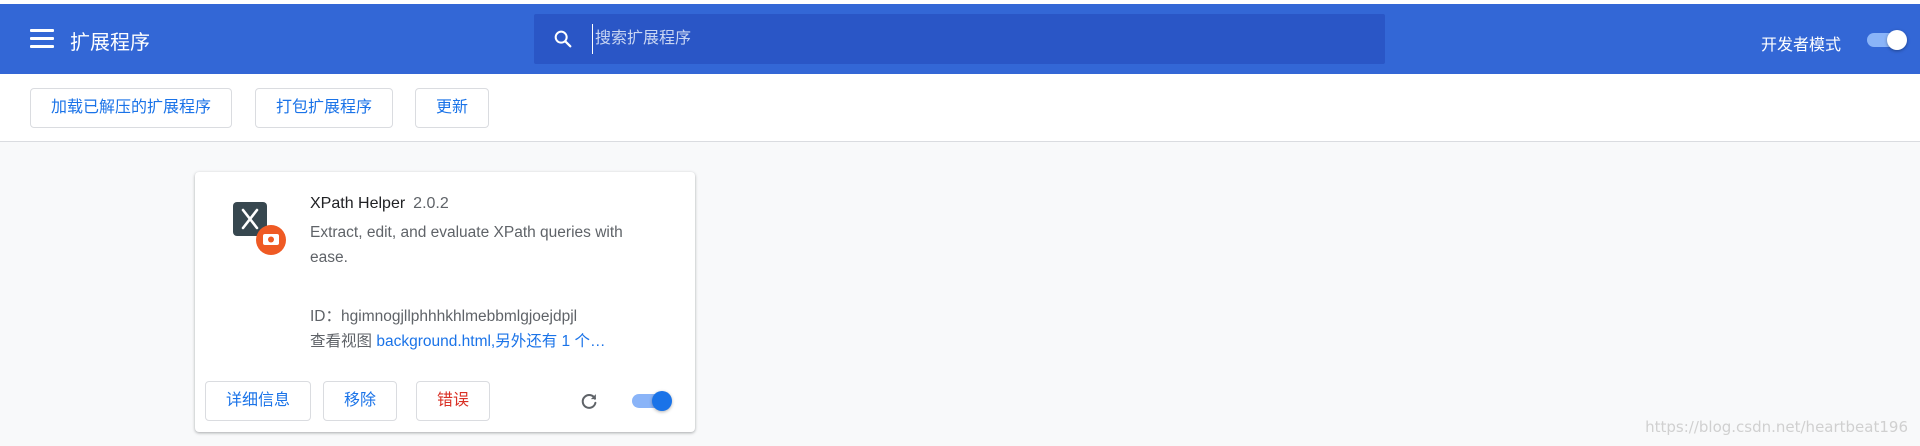 The image size is (1920, 446). I want to click on search-input, so click(977, 39).